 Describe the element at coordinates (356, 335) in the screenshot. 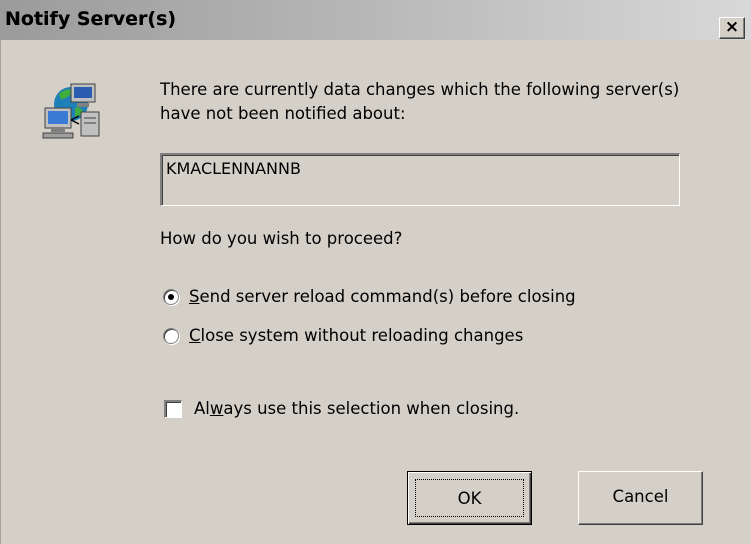

I see `close-without-label: Close system without reloading changes` at that location.